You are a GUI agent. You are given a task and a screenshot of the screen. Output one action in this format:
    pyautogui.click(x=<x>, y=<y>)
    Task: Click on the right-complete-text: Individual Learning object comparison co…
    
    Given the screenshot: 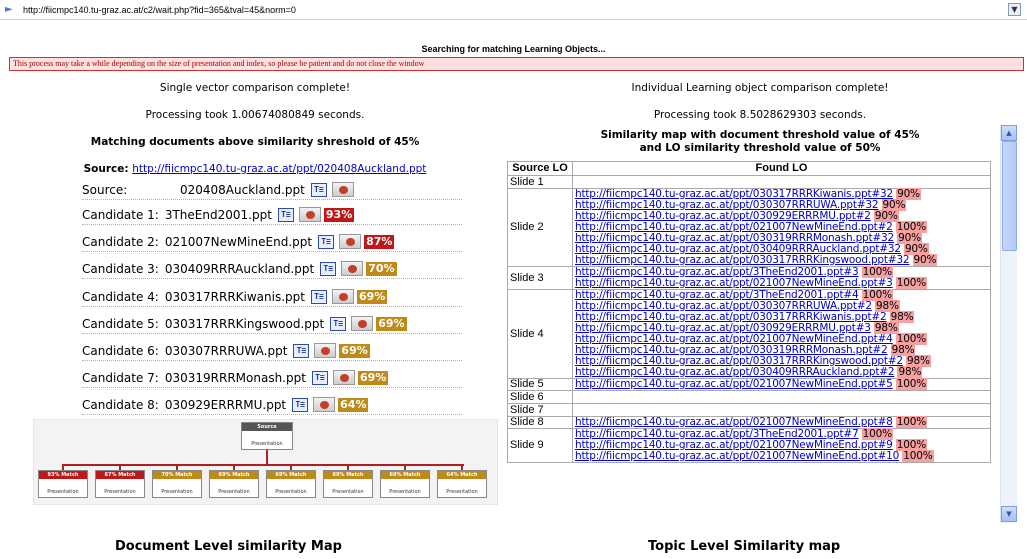 What is the action you would take?
    pyautogui.click(x=760, y=88)
    